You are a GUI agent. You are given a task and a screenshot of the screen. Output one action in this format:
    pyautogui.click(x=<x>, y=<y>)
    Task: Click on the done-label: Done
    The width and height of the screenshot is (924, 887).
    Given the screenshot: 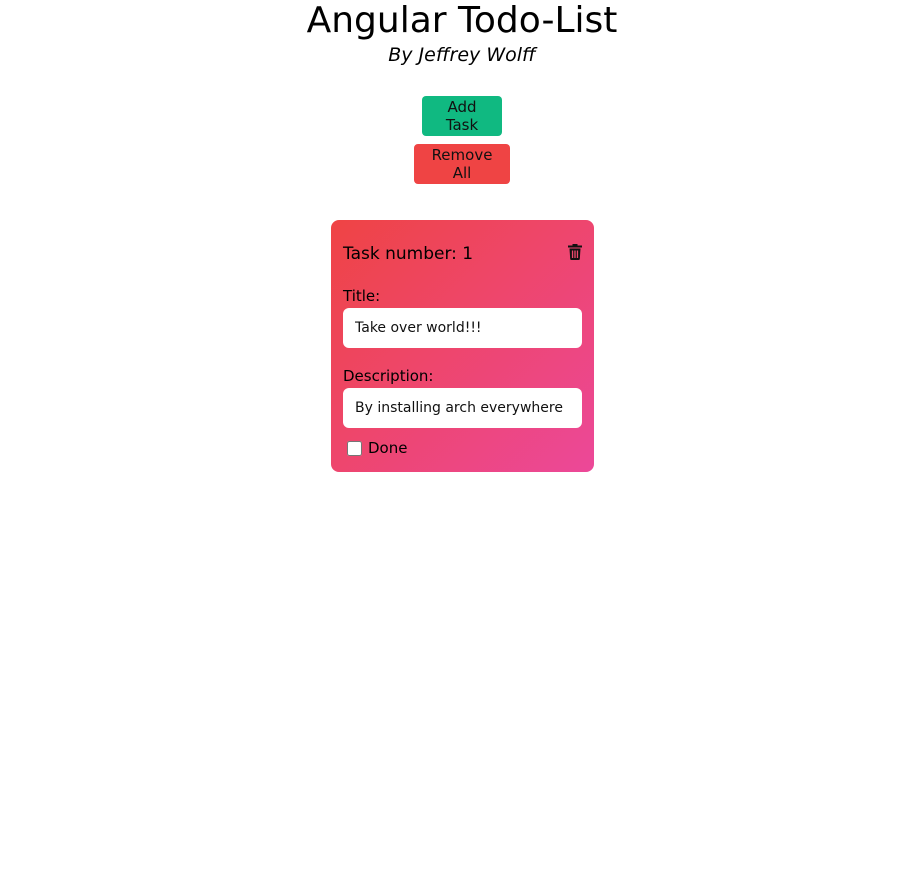 What is the action you would take?
    pyautogui.click(x=388, y=448)
    